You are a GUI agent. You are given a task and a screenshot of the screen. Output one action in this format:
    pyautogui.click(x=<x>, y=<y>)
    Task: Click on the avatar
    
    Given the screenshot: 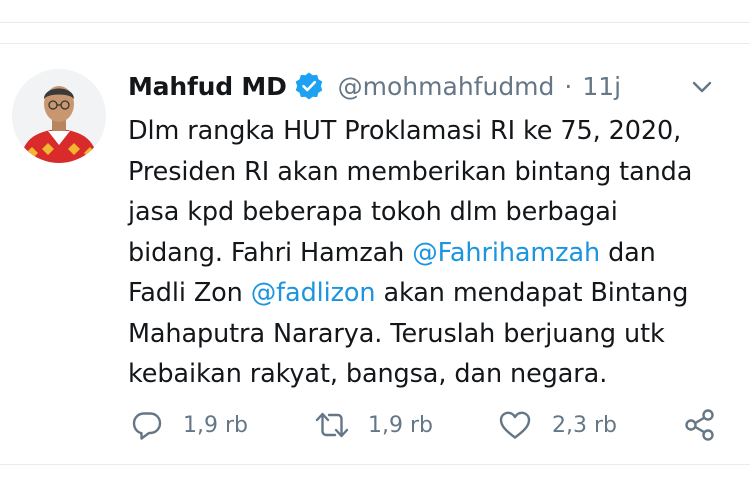 What is the action you would take?
    pyautogui.click(x=59, y=116)
    